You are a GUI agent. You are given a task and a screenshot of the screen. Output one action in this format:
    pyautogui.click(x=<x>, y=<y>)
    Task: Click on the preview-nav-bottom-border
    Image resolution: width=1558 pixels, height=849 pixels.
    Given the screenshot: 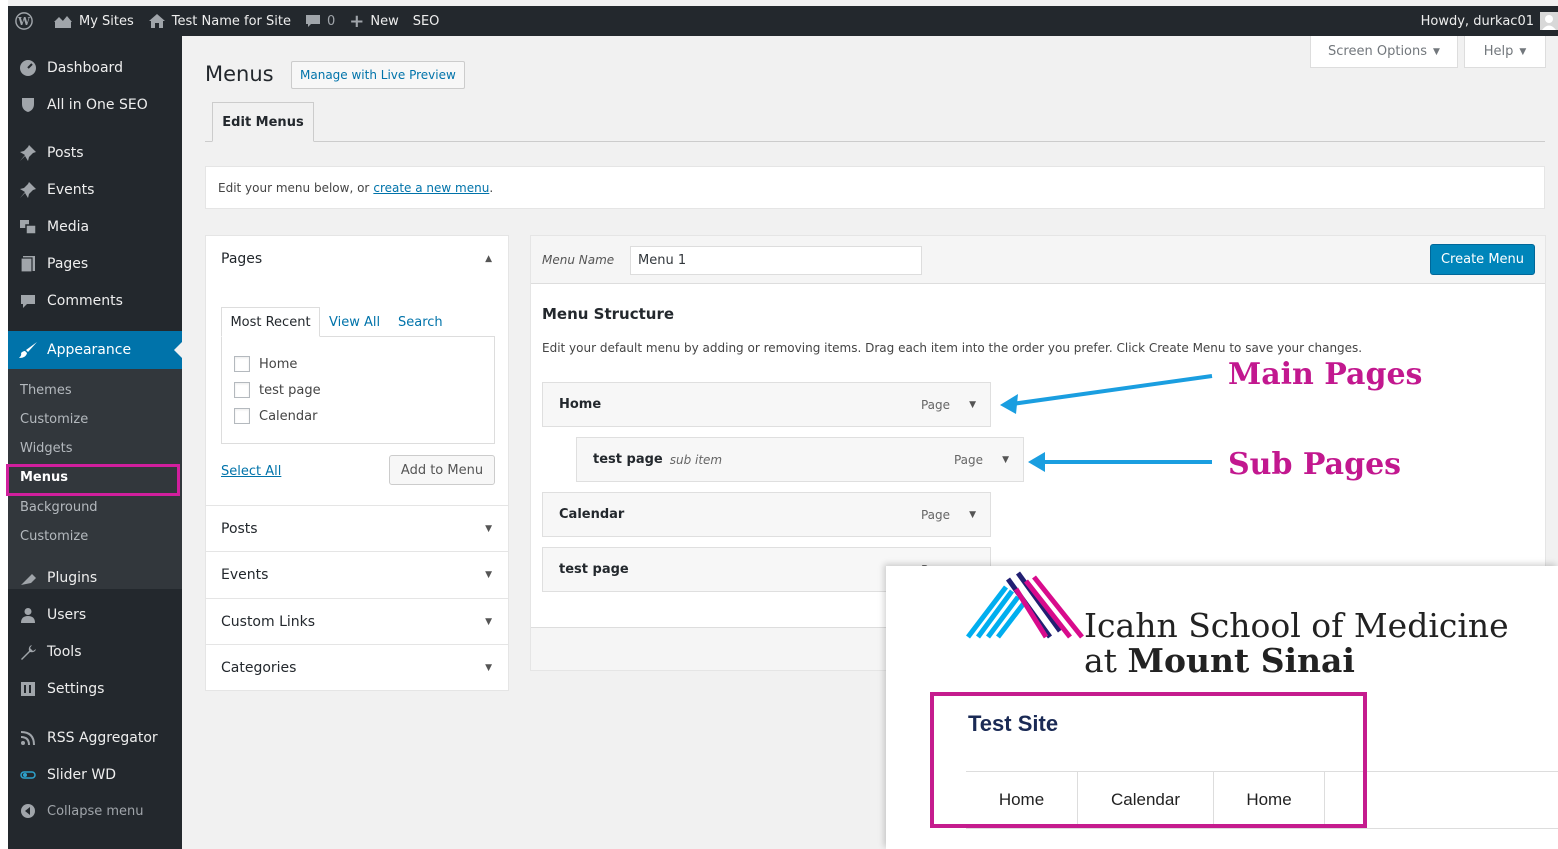 What is the action you would take?
    pyautogui.click(x=1262, y=828)
    